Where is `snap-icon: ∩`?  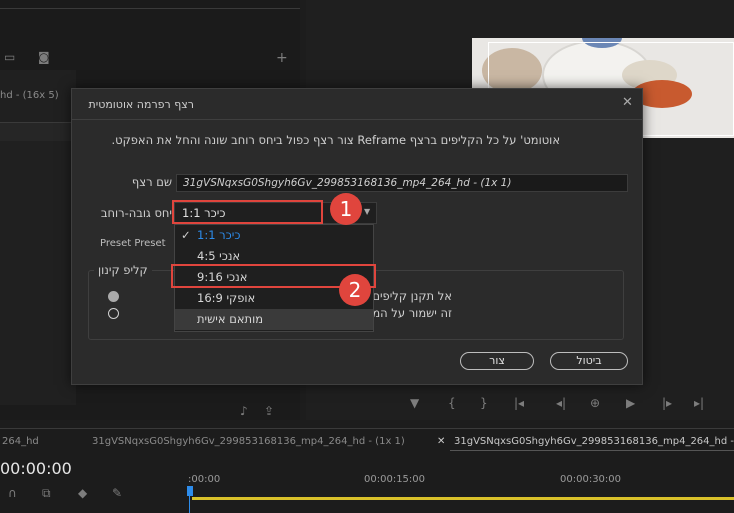 snap-icon: ∩ is located at coordinates (12, 493).